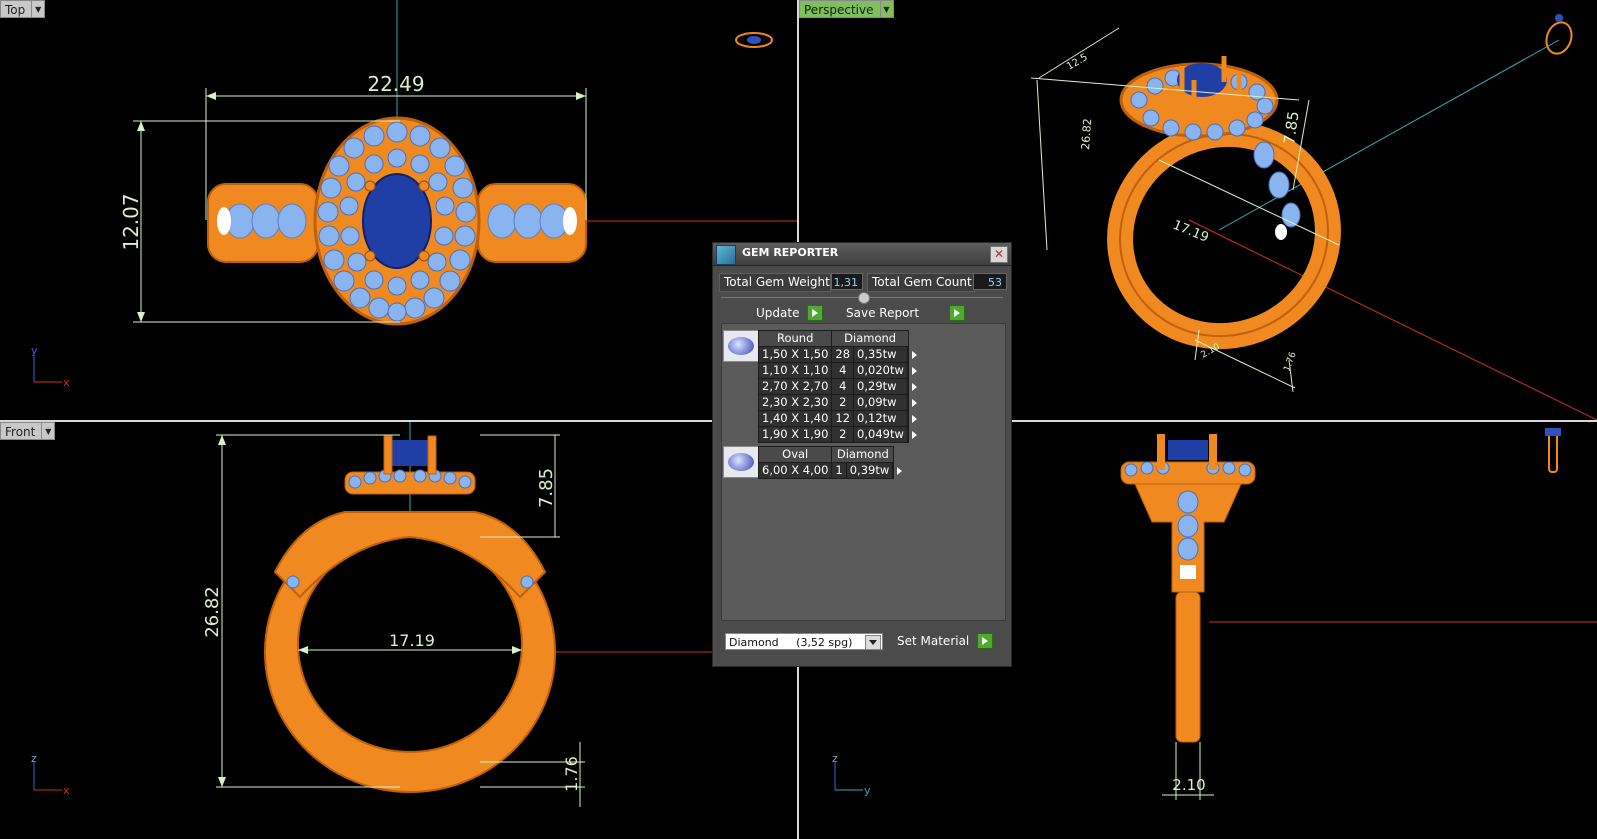 This screenshot has height=839, width=1597. What do you see at coordinates (795, 354) in the screenshot?
I see `gem-size: 1,50 X 1,50` at bounding box center [795, 354].